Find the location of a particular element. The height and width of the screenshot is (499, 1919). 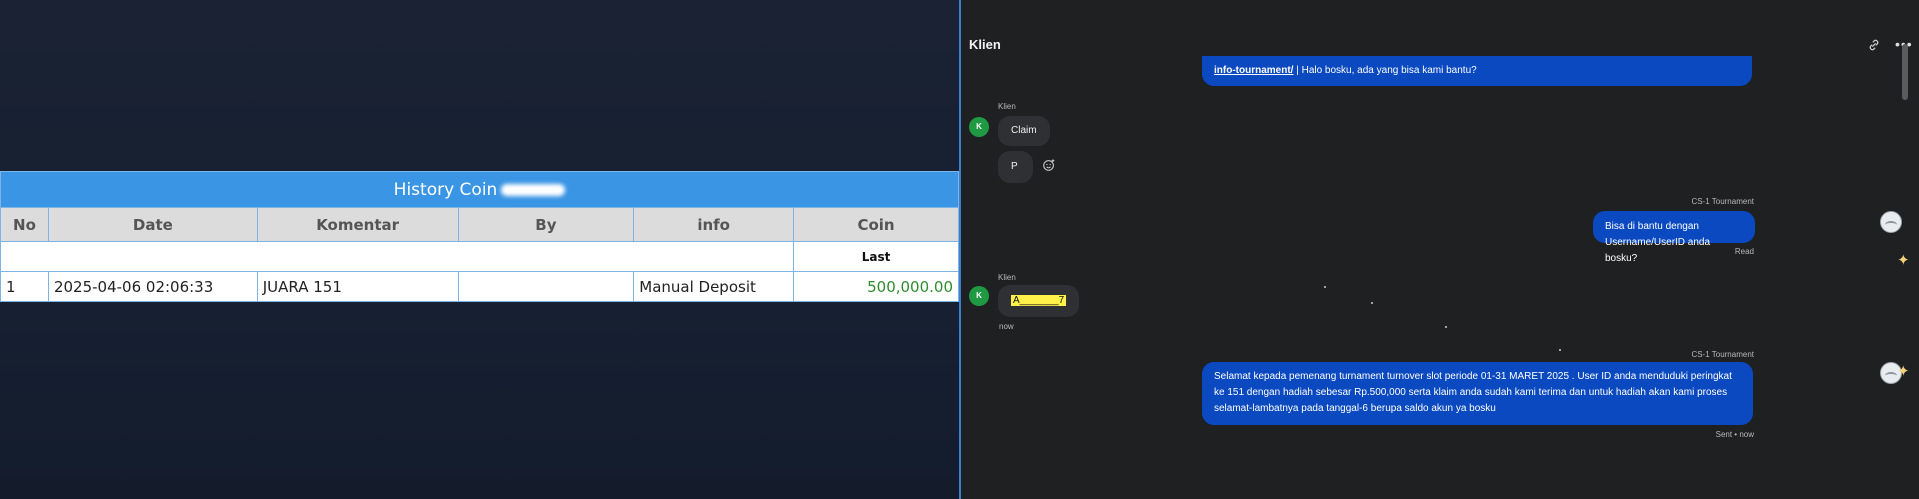

message-client: A_______7 is located at coordinates (1039, 301).